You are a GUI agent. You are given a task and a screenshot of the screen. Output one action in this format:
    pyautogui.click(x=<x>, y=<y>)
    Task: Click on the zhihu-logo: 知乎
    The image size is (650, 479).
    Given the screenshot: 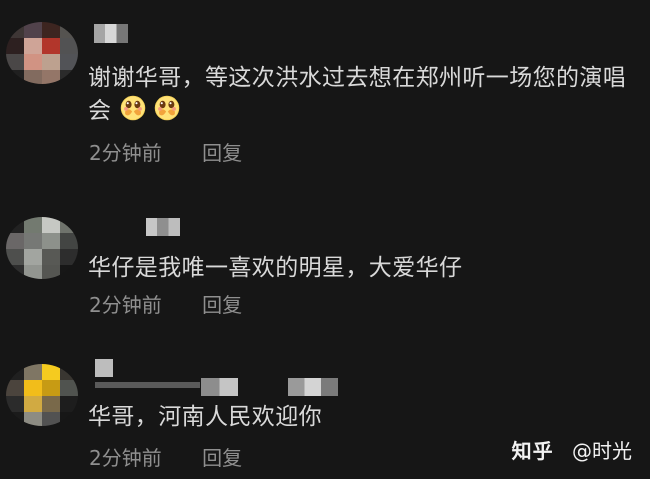 What is the action you would take?
    pyautogui.click(x=532, y=451)
    